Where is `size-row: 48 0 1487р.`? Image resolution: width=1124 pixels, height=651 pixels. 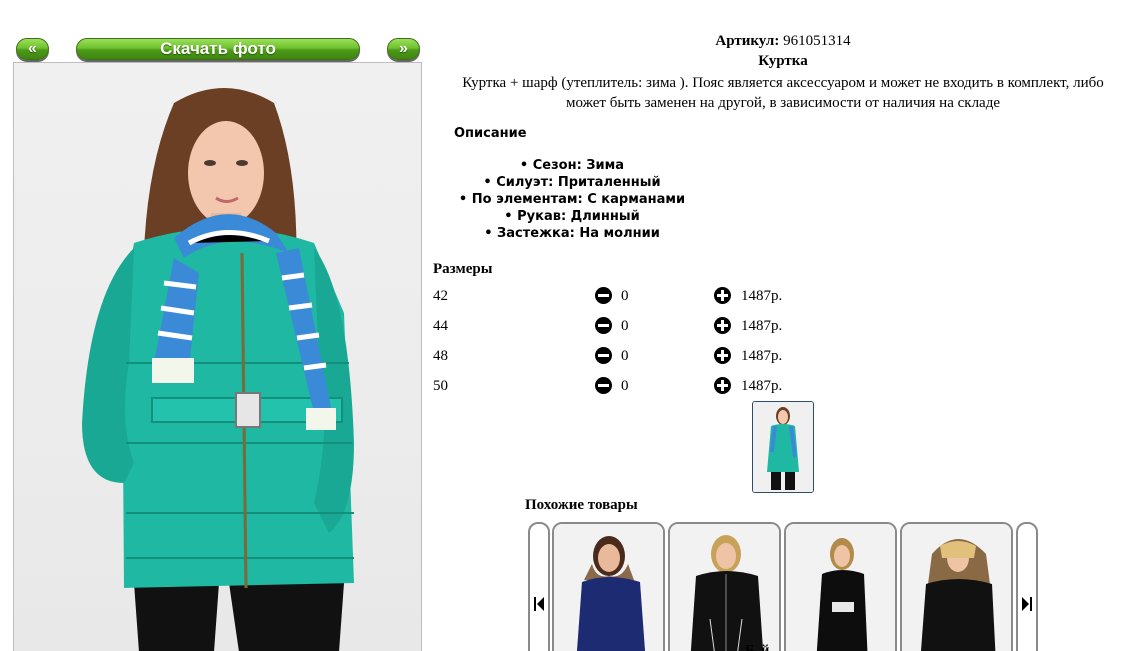 size-row: 48 0 1487р. is located at coordinates (623, 356).